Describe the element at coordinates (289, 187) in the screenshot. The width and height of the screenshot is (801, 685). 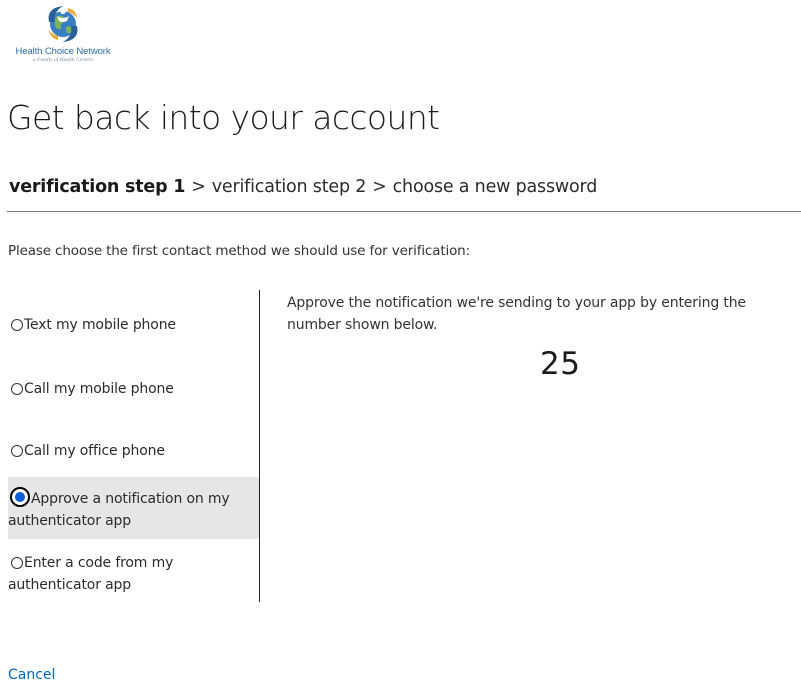
I see `breadcrumb-step-2: verification step 2` at that location.